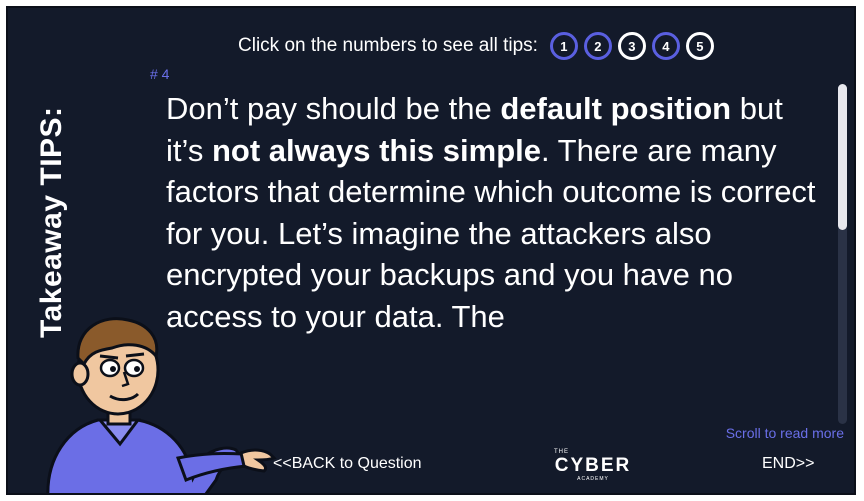 This screenshot has height=501, width=864. Describe the element at coordinates (842, 254) in the screenshot. I see `tip-scrollbar` at that location.